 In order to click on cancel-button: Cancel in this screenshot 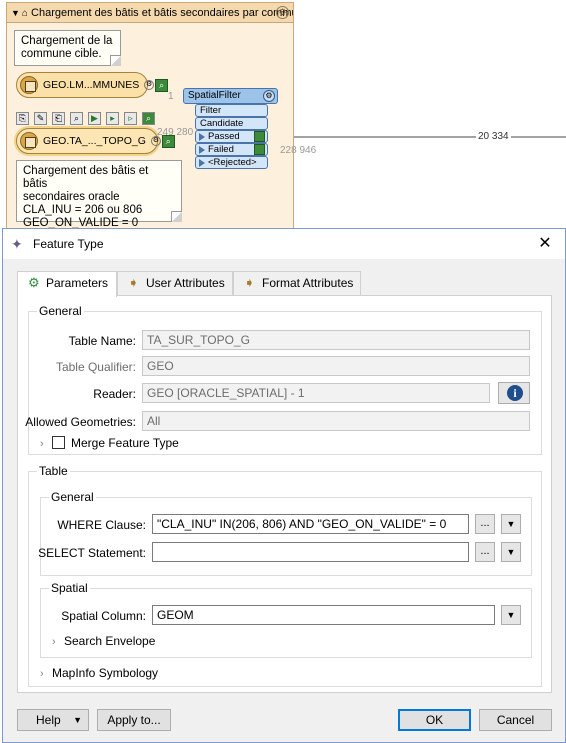, I will do `click(515, 720)`.